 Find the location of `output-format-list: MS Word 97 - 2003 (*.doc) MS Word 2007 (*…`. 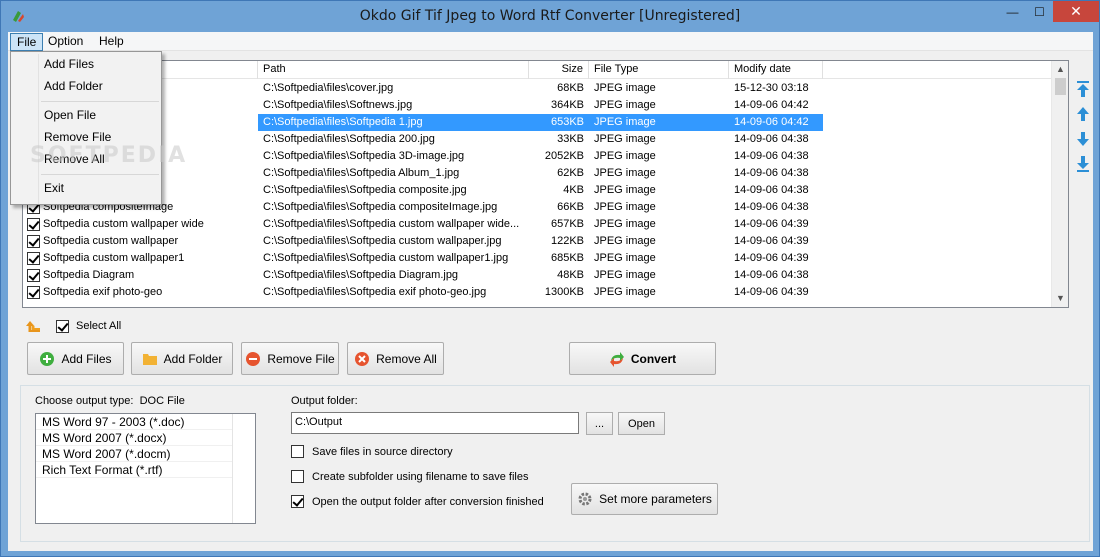

output-format-list: MS Word 97 - 2003 (*.doc) MS Word 2007 (*… is located at coordinates (145, 468).